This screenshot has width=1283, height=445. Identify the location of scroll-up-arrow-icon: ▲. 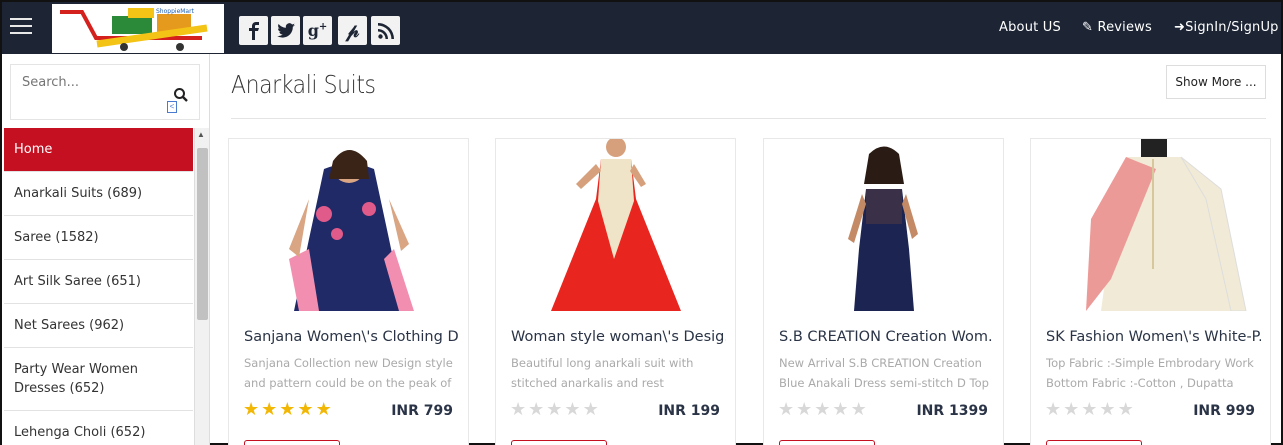
(201, 134).